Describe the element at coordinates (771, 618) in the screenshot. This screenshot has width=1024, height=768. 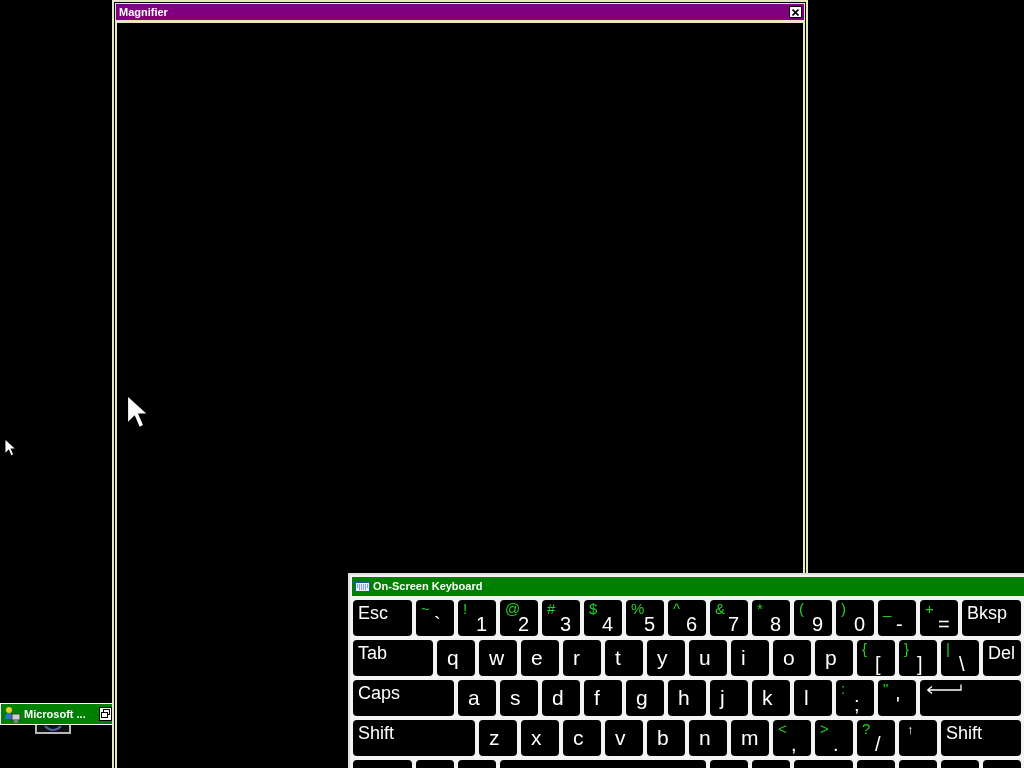
I see `keyboard-key: * 8` at that location.